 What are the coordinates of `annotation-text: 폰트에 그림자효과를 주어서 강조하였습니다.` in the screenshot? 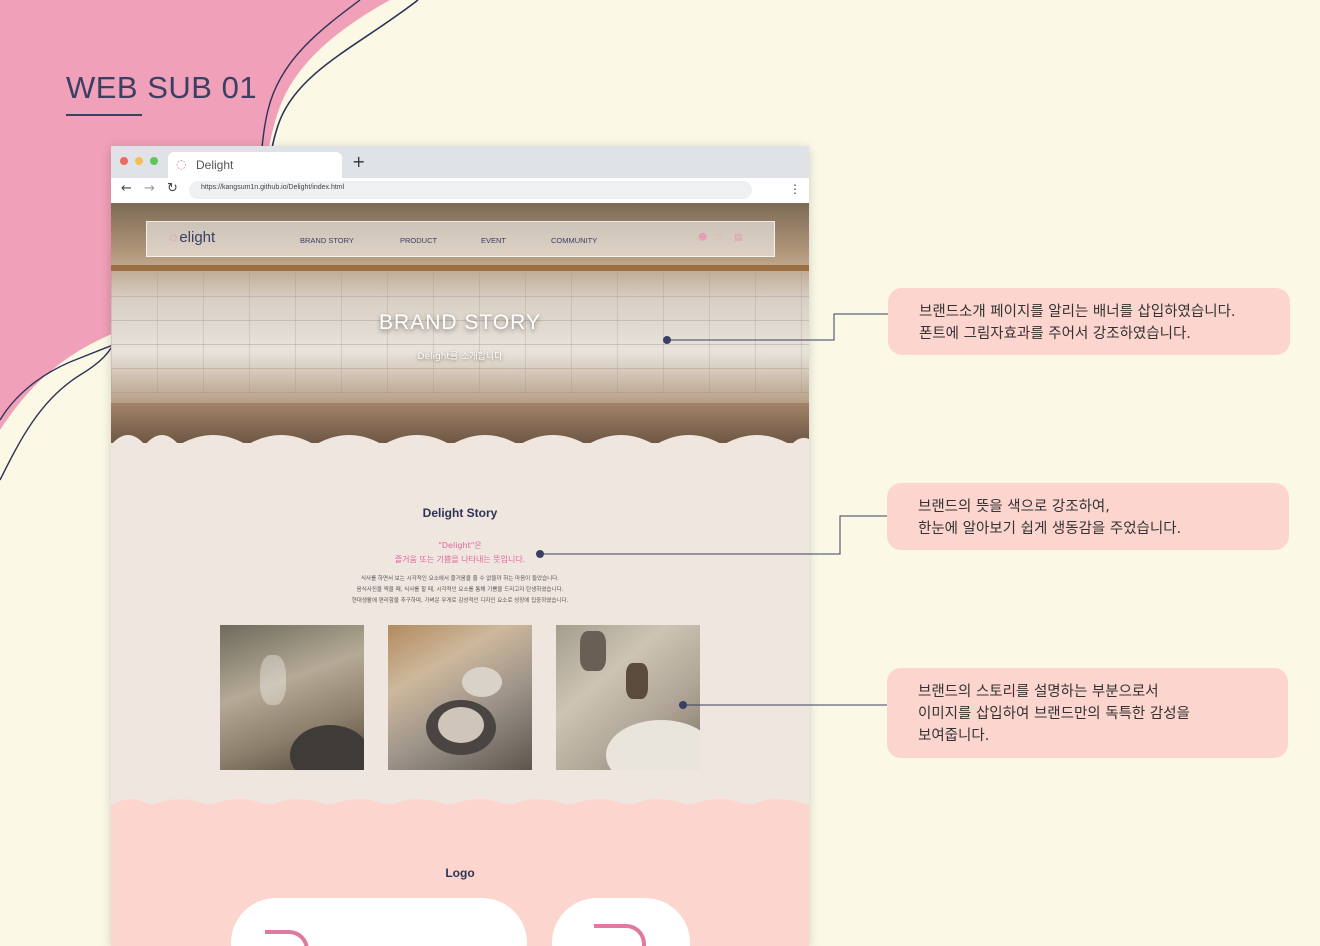 It's located at (1055, 334).